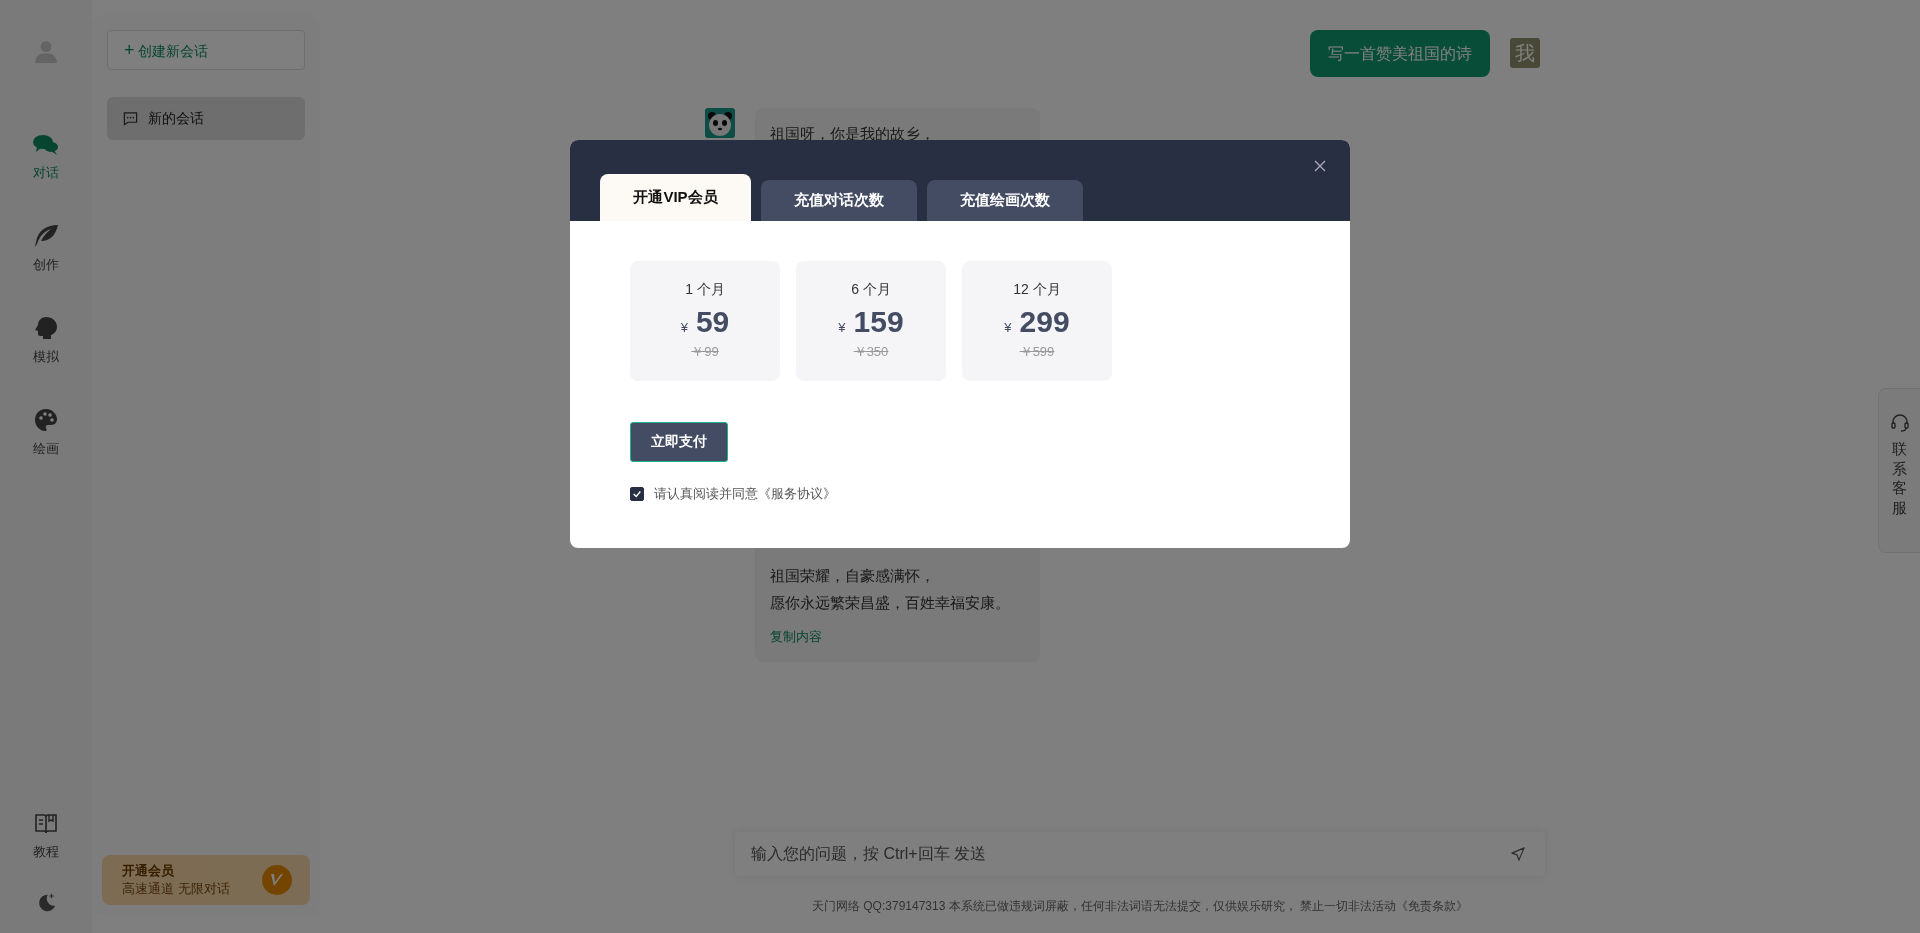 The image size is (1920, 933). I want to click on message-icon, so click(131, 118).